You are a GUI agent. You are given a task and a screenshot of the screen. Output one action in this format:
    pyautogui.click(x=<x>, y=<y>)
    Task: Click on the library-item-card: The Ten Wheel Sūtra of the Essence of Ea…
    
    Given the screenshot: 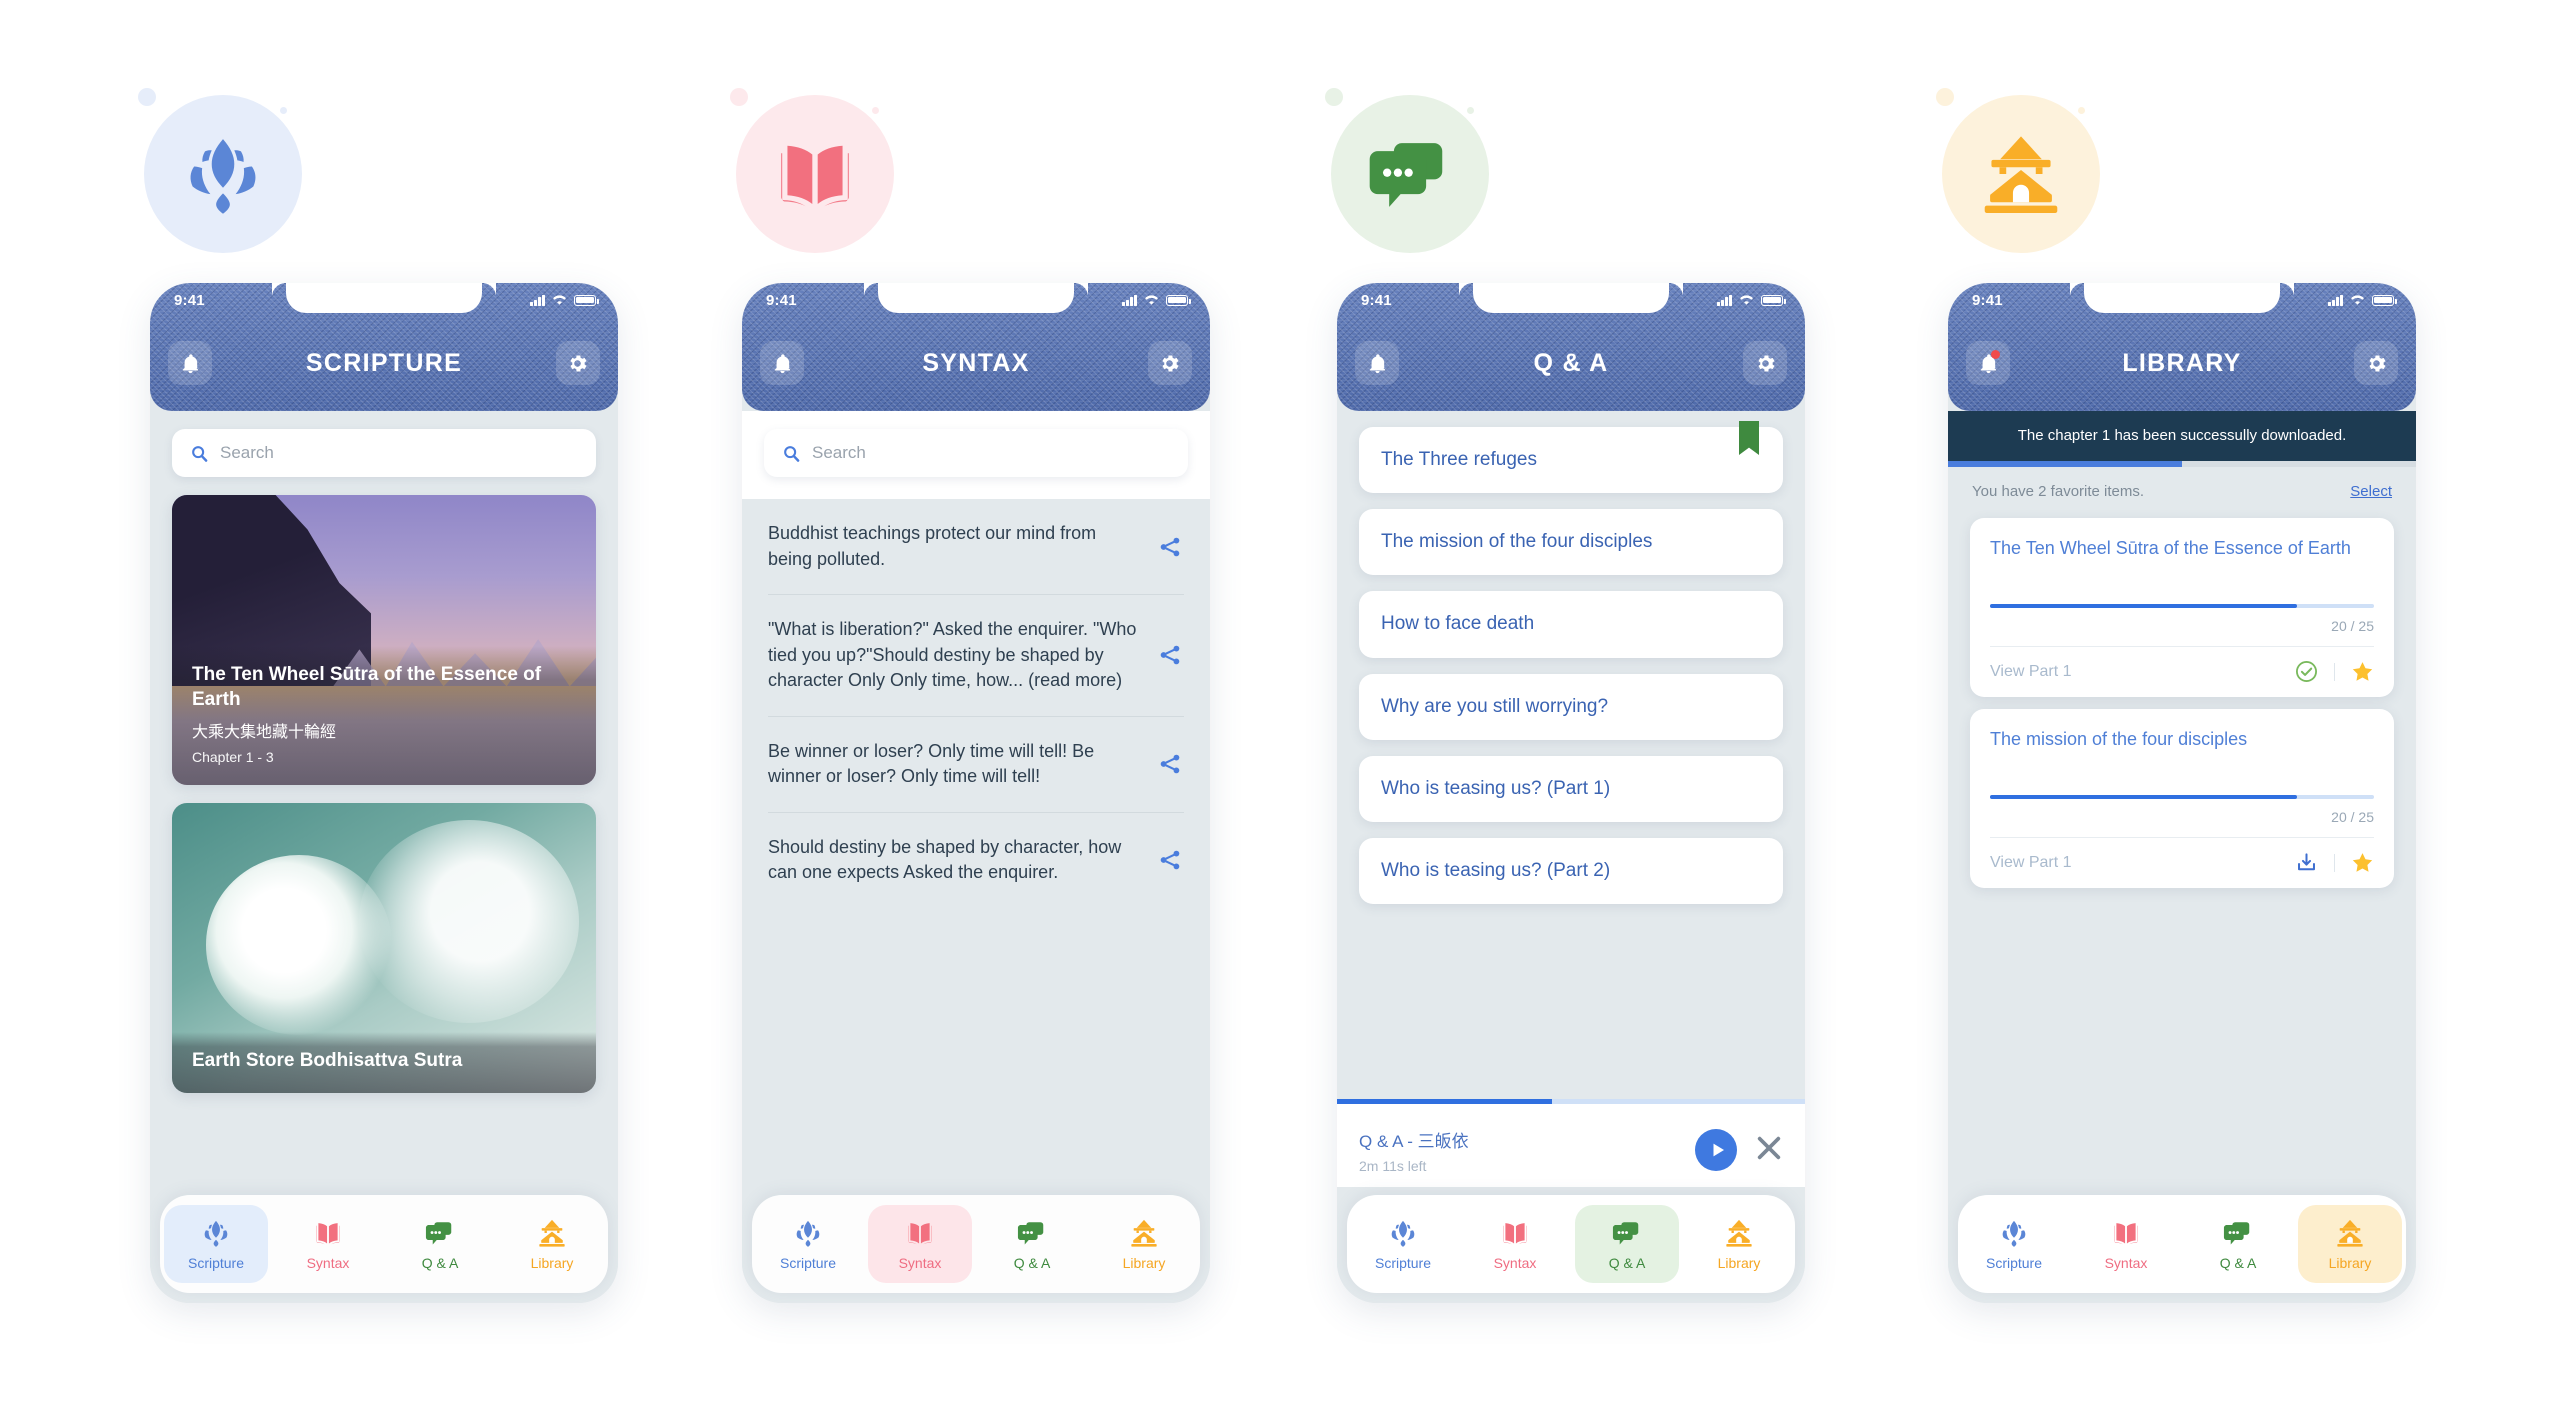 What is the action you would take?
    pyautogui.click(x=2182, y=607)
    